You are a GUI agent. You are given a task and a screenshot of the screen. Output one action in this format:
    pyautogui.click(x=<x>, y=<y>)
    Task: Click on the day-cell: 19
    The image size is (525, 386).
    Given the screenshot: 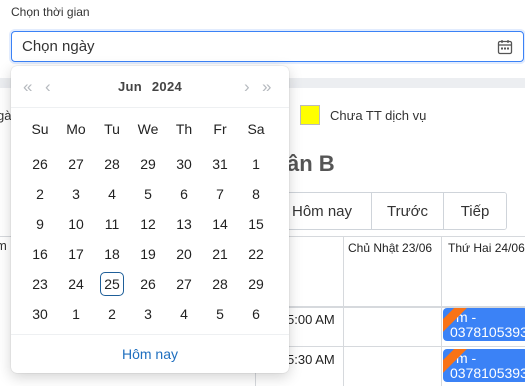 What is the action you would take?
    pyautogui.click(x=148, y=254)
    